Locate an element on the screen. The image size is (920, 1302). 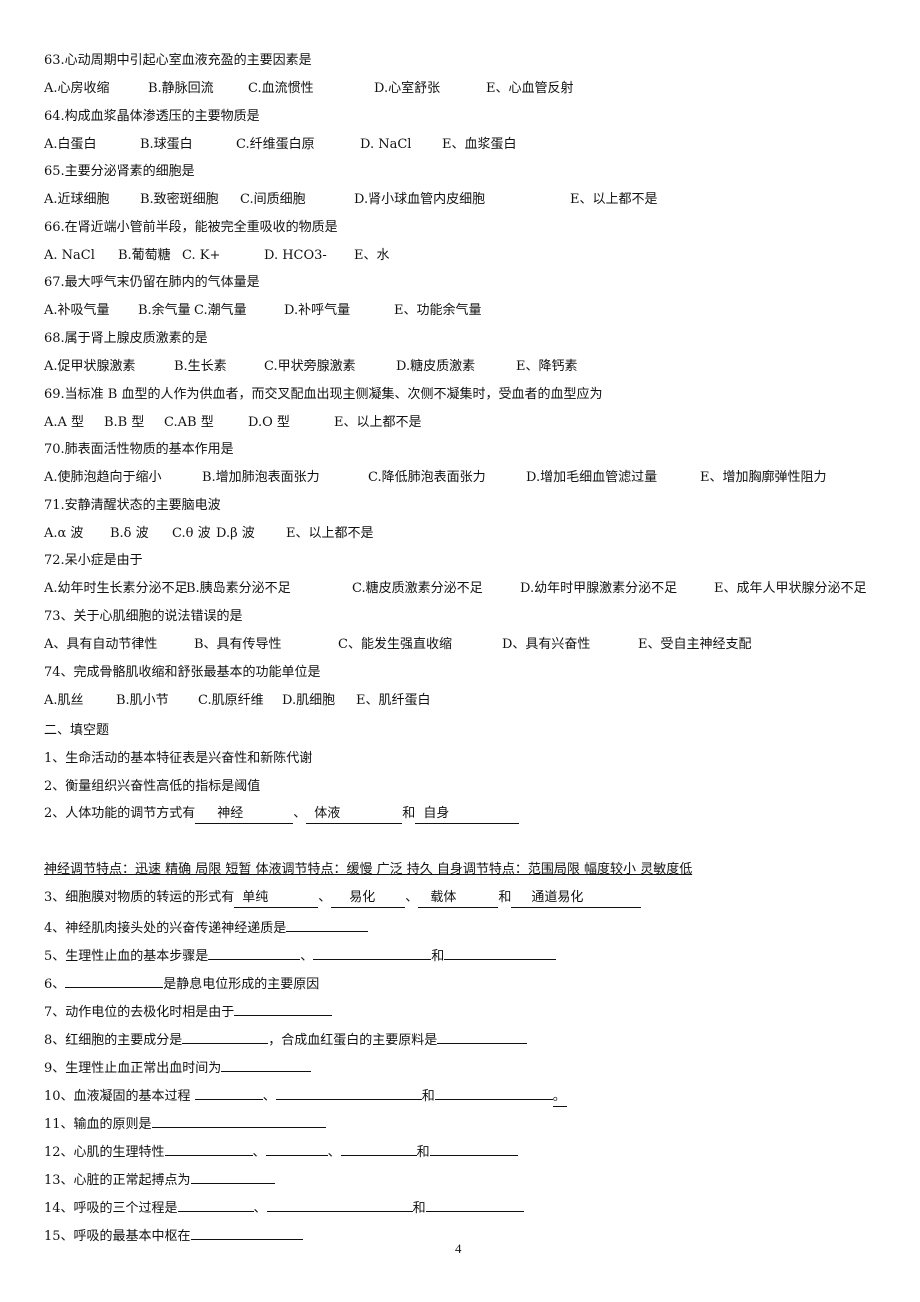
answer-option: C.θ 波 is located at coordinates (191, 534).